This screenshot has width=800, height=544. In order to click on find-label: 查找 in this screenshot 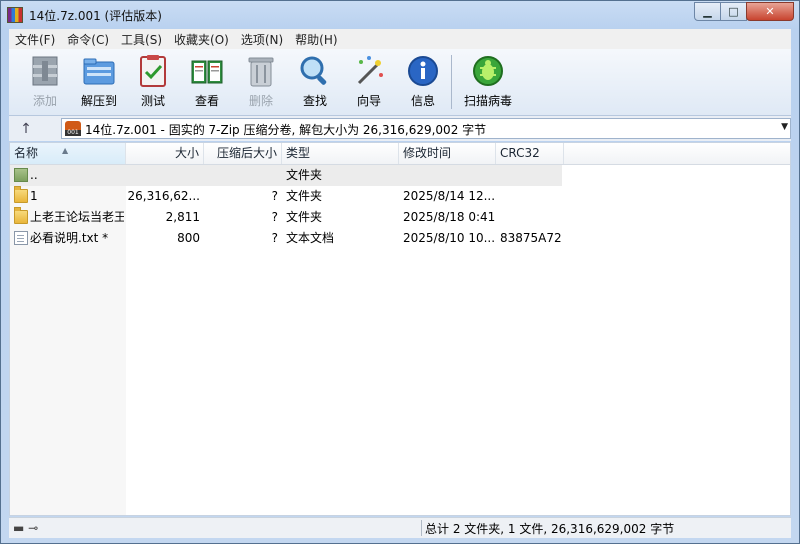, I will do `click(314, 101)`.